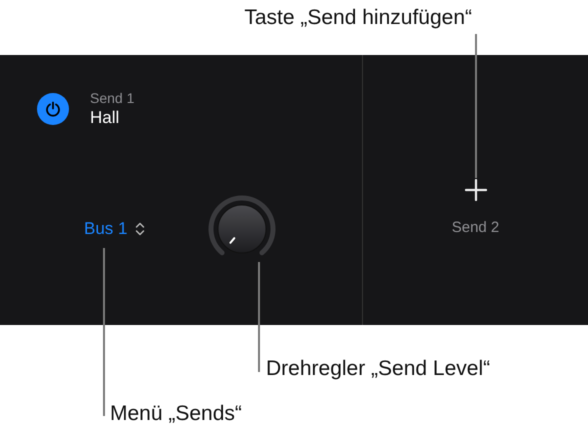 The width and height of the screenshot is (588, 447). I want to click on power-icon, so click(53, 109).